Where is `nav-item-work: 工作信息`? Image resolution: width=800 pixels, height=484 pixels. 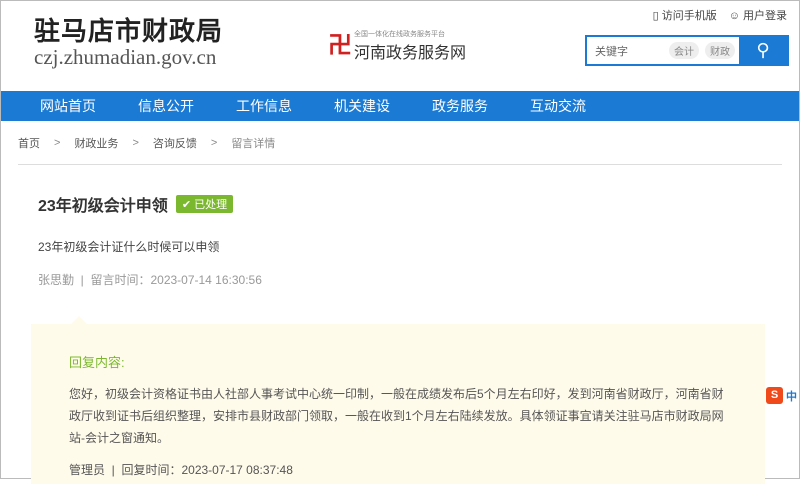 nav-item-work: 工作信息 is located at coordinates (264, 106).